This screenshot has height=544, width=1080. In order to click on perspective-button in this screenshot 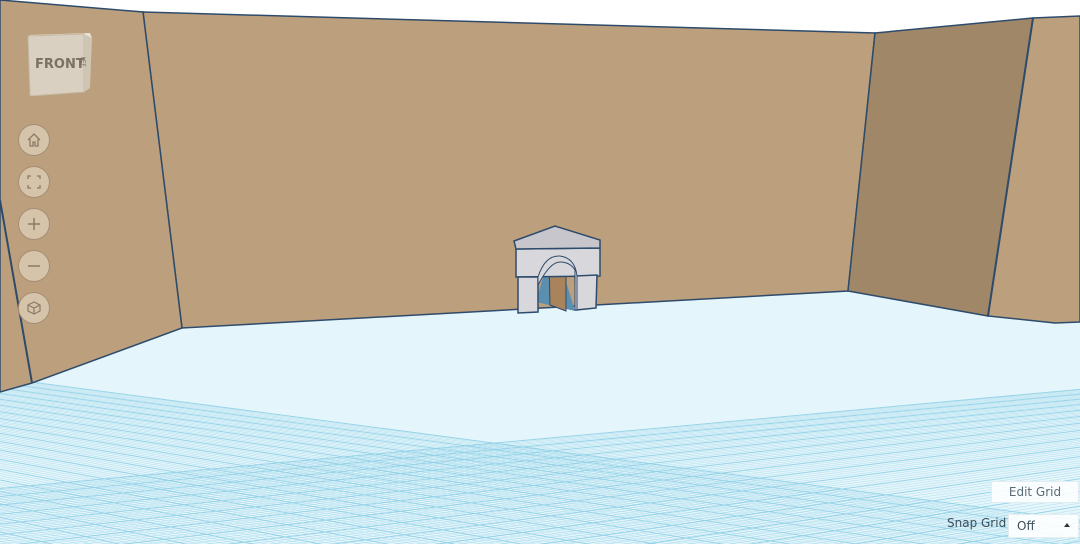, I will do `click(34, 308)`.